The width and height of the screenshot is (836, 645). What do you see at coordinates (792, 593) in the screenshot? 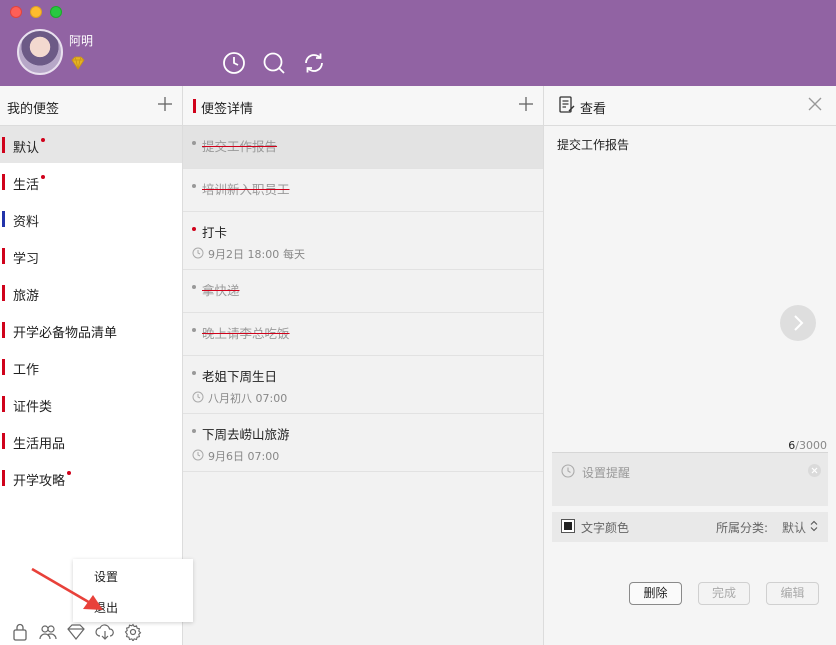
I see `edit-button: 编辑` at bounding box center [792, 593].